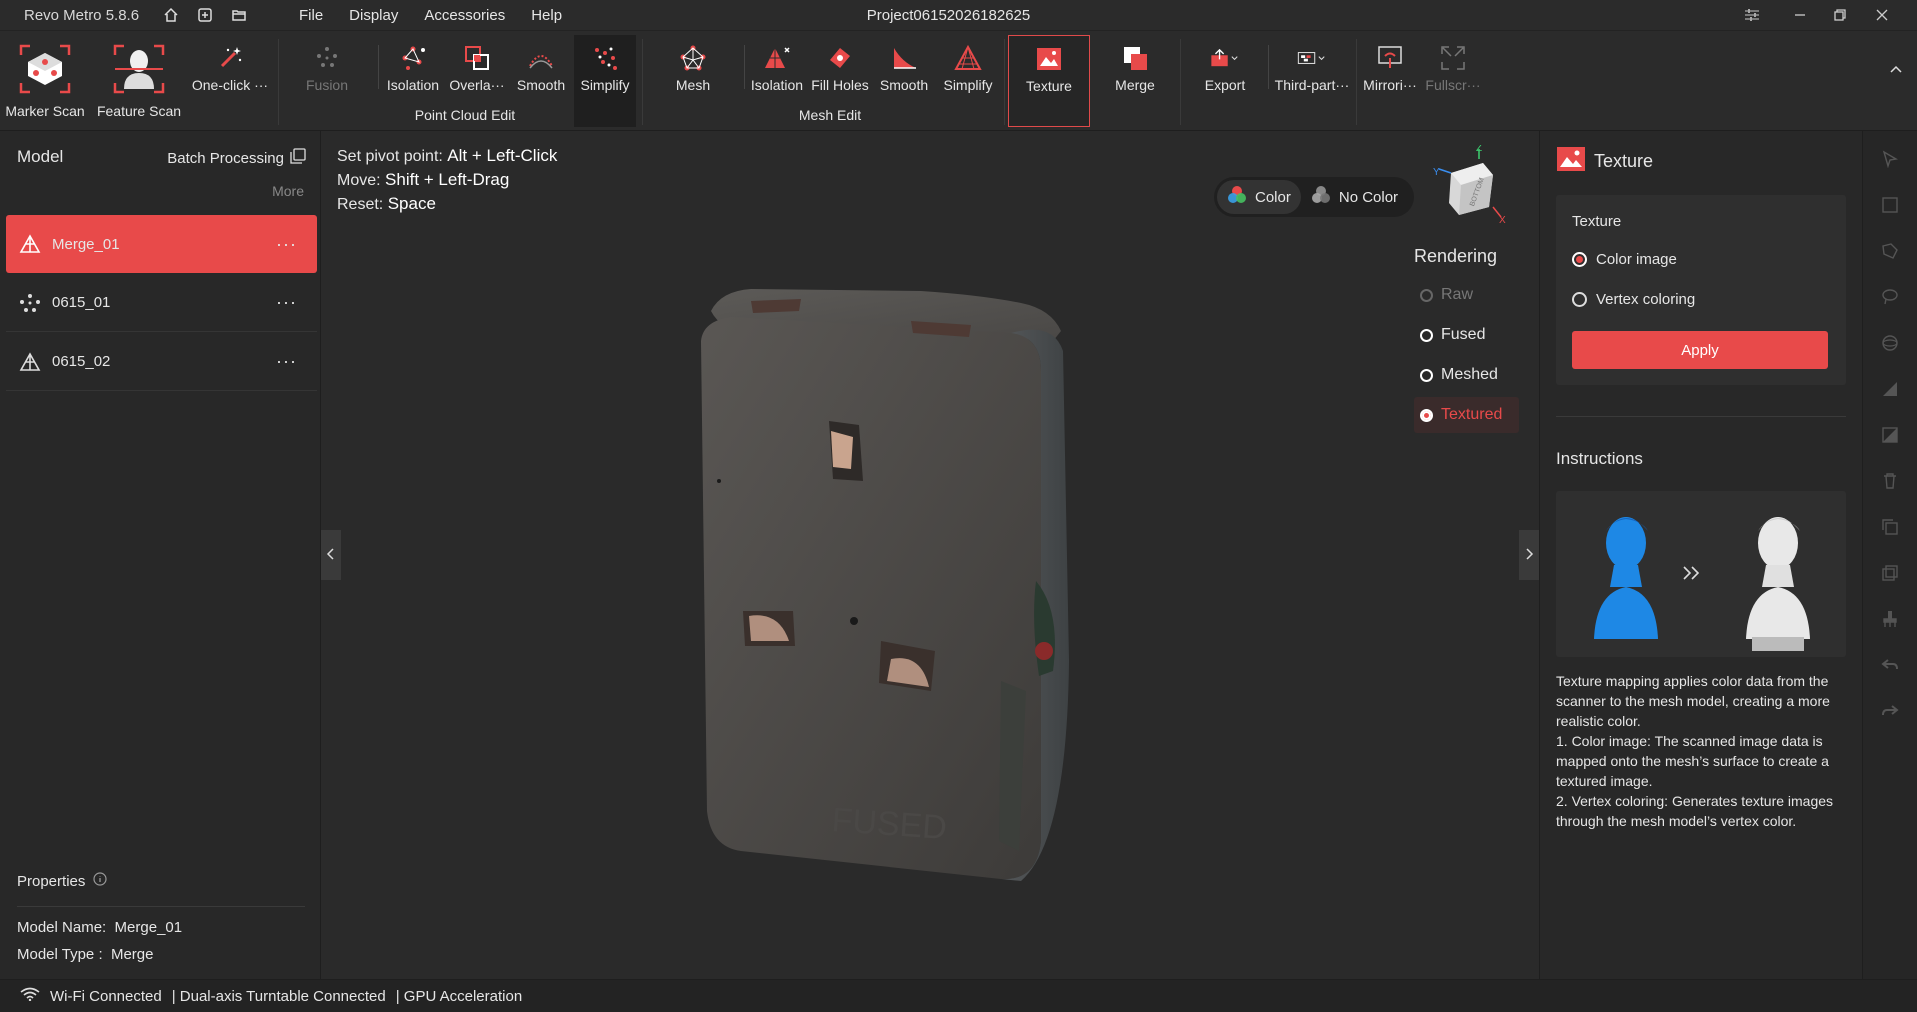 The image size is (1917, 1012). Describe the element at coordinates (447, 179) in the screenshot. I see `hint-keys: Shift + Left-Drag` at that location.